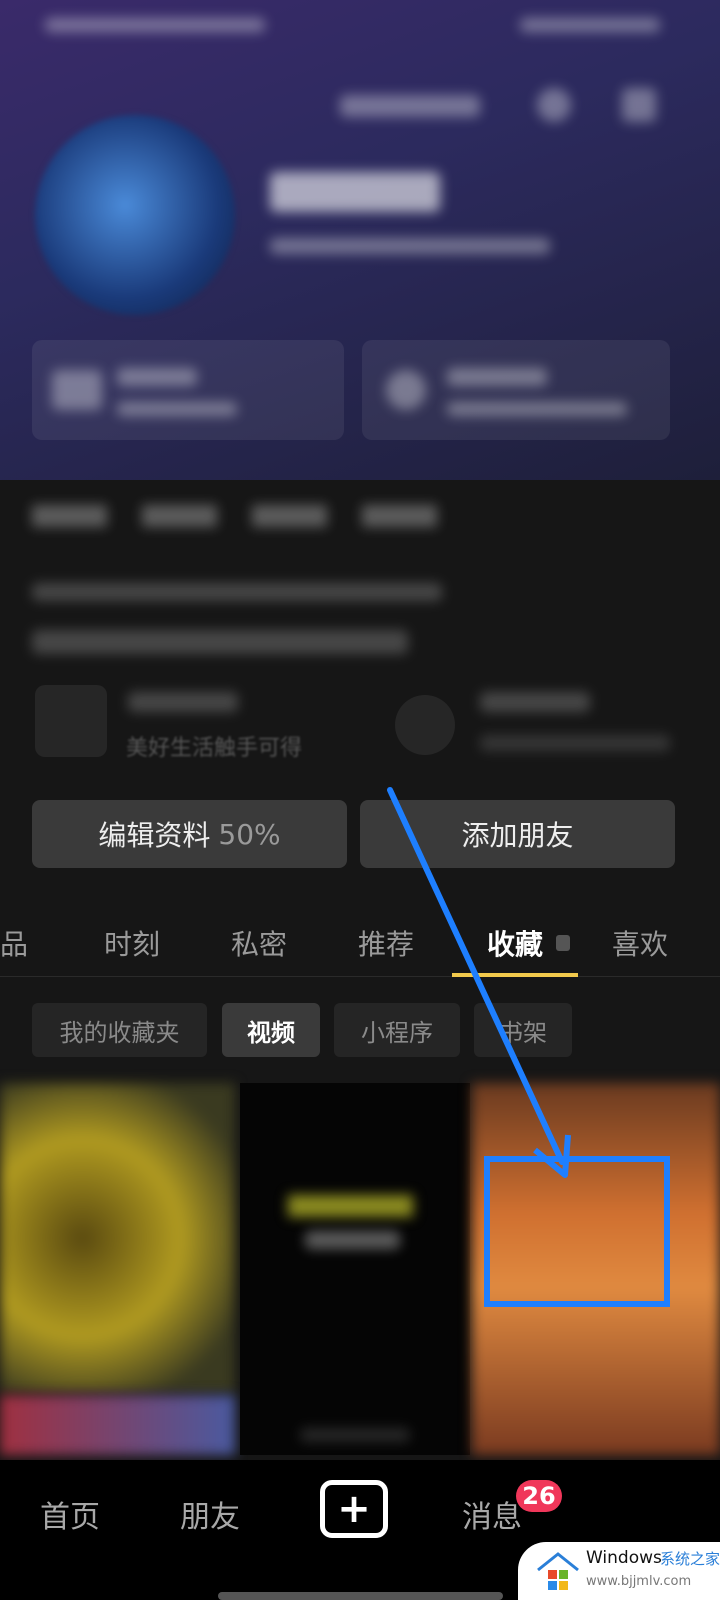  I want to click on annotation-arrow, so click(476, 976).